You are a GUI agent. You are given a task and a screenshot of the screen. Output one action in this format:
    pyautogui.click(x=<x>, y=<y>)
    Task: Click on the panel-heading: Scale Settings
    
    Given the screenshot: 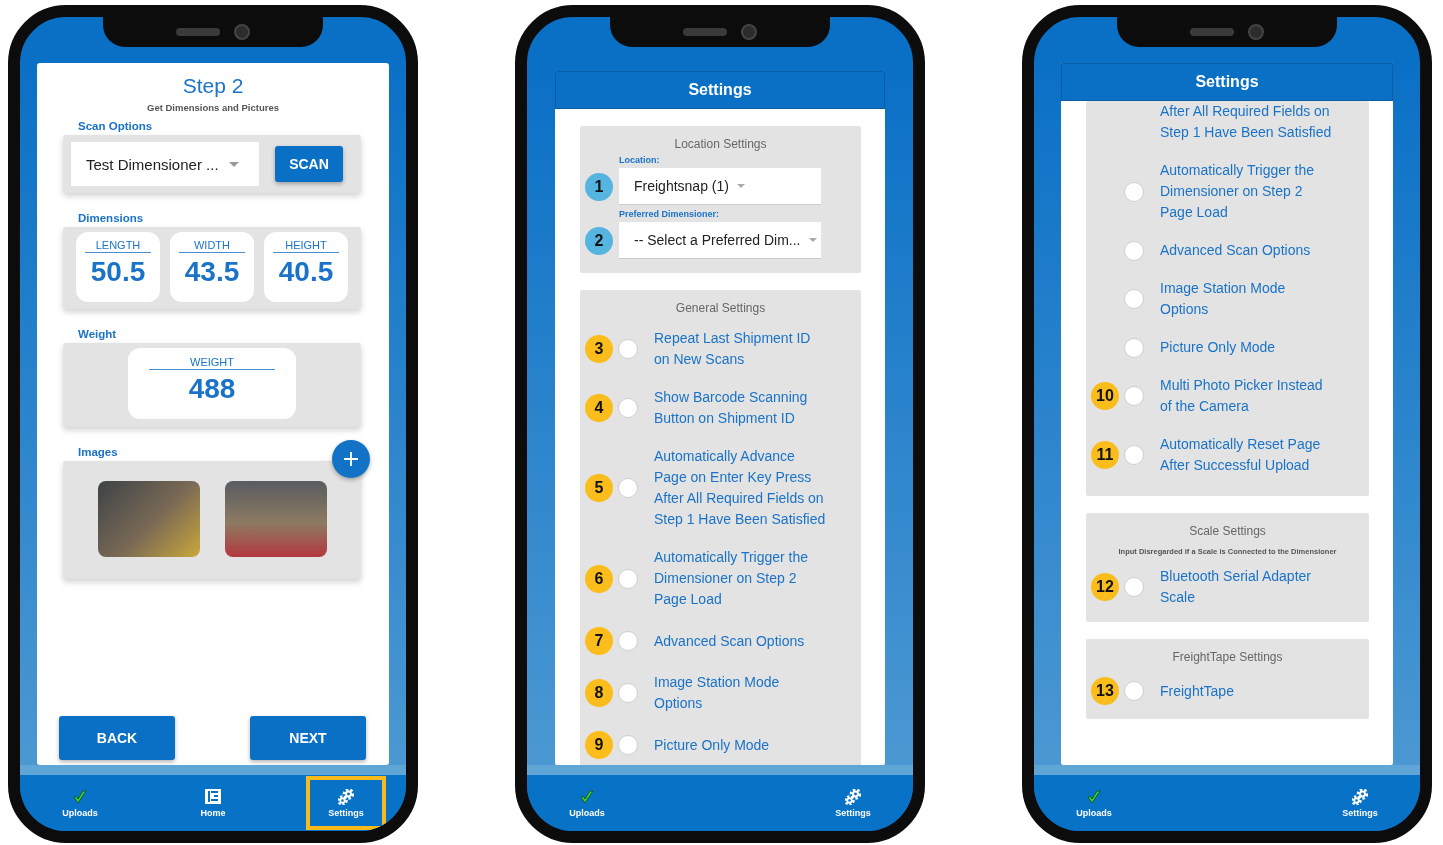 What is the action you would take?
    pyautogui.click(x=1227, y=530)
    